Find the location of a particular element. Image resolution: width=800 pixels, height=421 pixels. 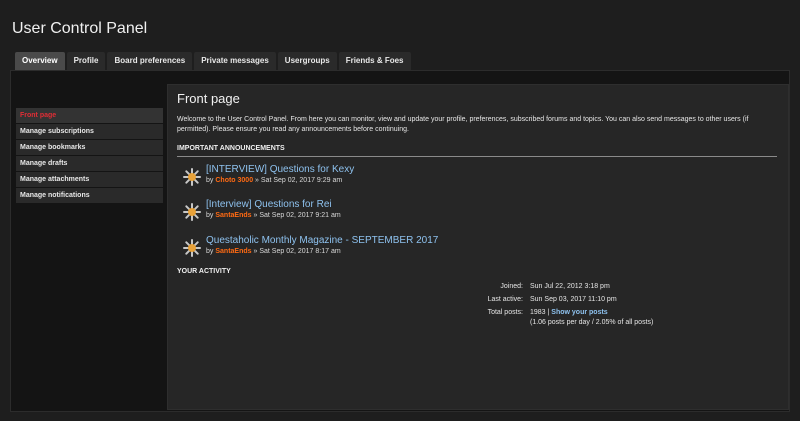

sidebar-item-front-page: Front page is located at coordinates (89, 115).